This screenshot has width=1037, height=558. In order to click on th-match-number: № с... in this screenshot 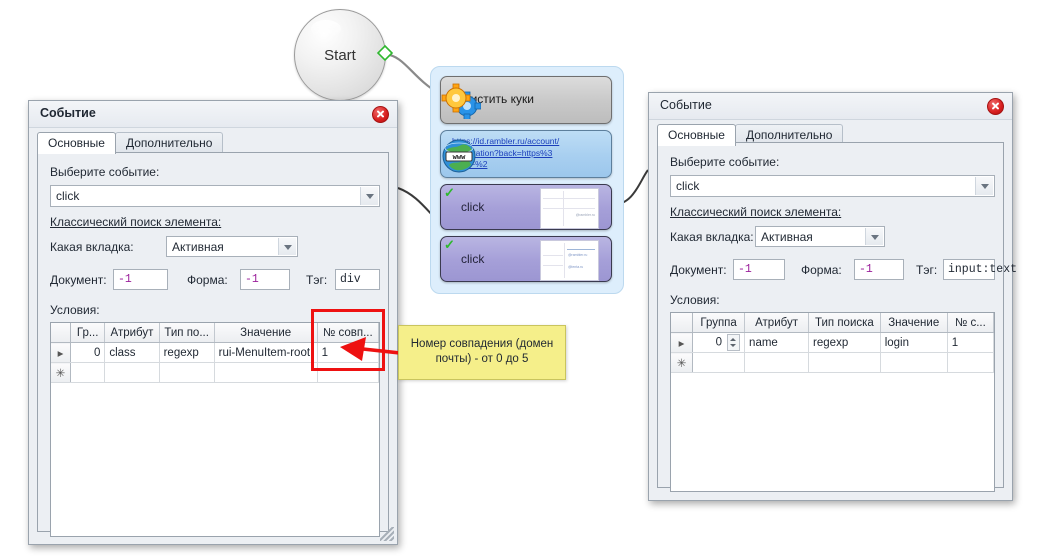, I will do `click(970, 323)`.